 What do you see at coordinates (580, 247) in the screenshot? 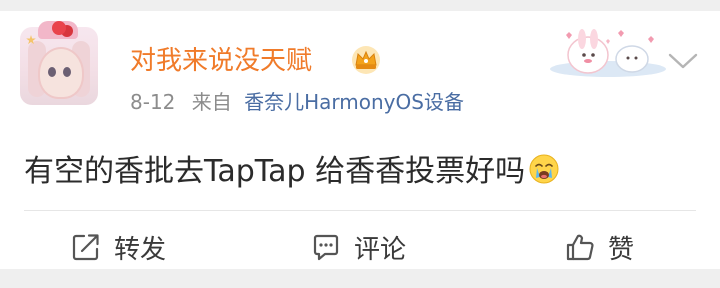
I see `thumbs-up-icon` at bounding box center [580, 247].